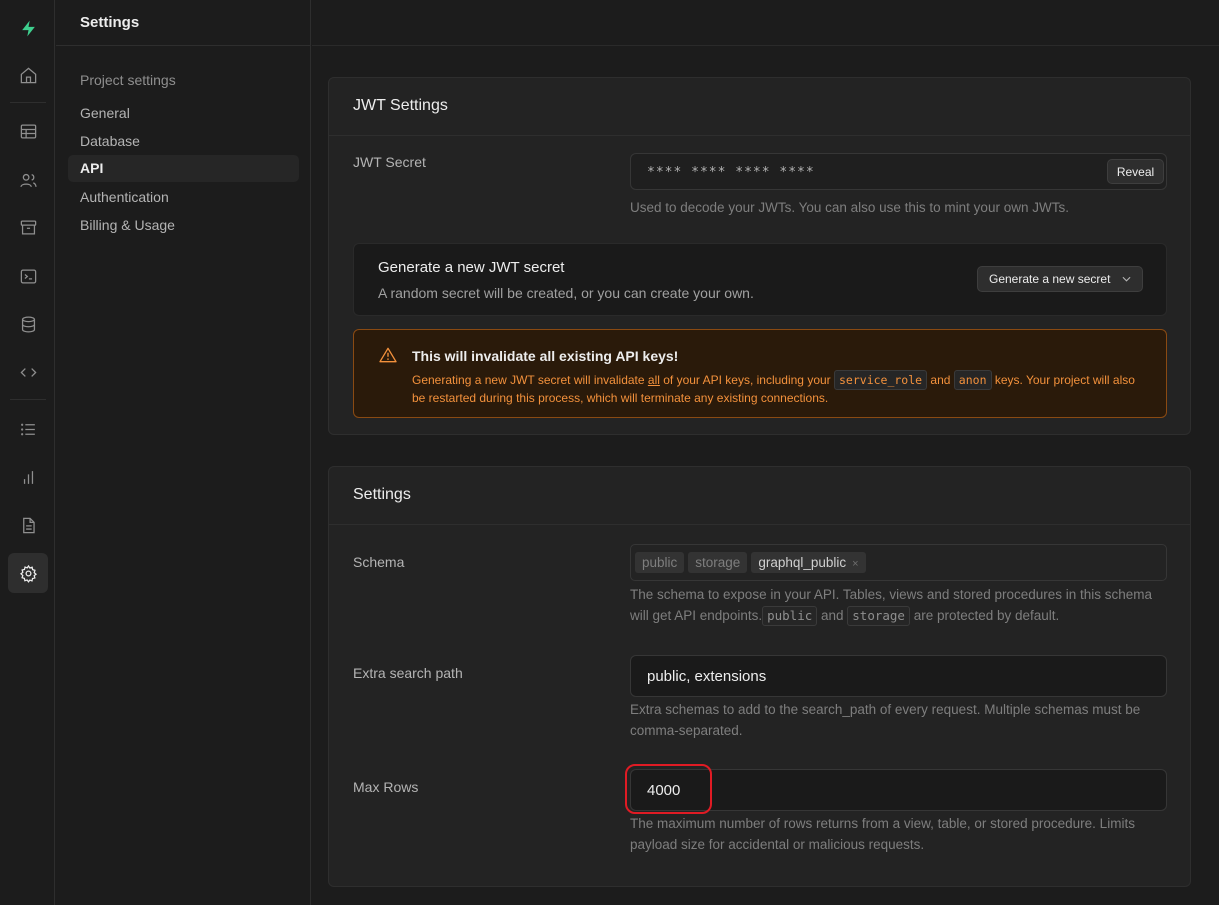  I want to click on warning-text-part: of your API keys, including your, so click(746, 380).